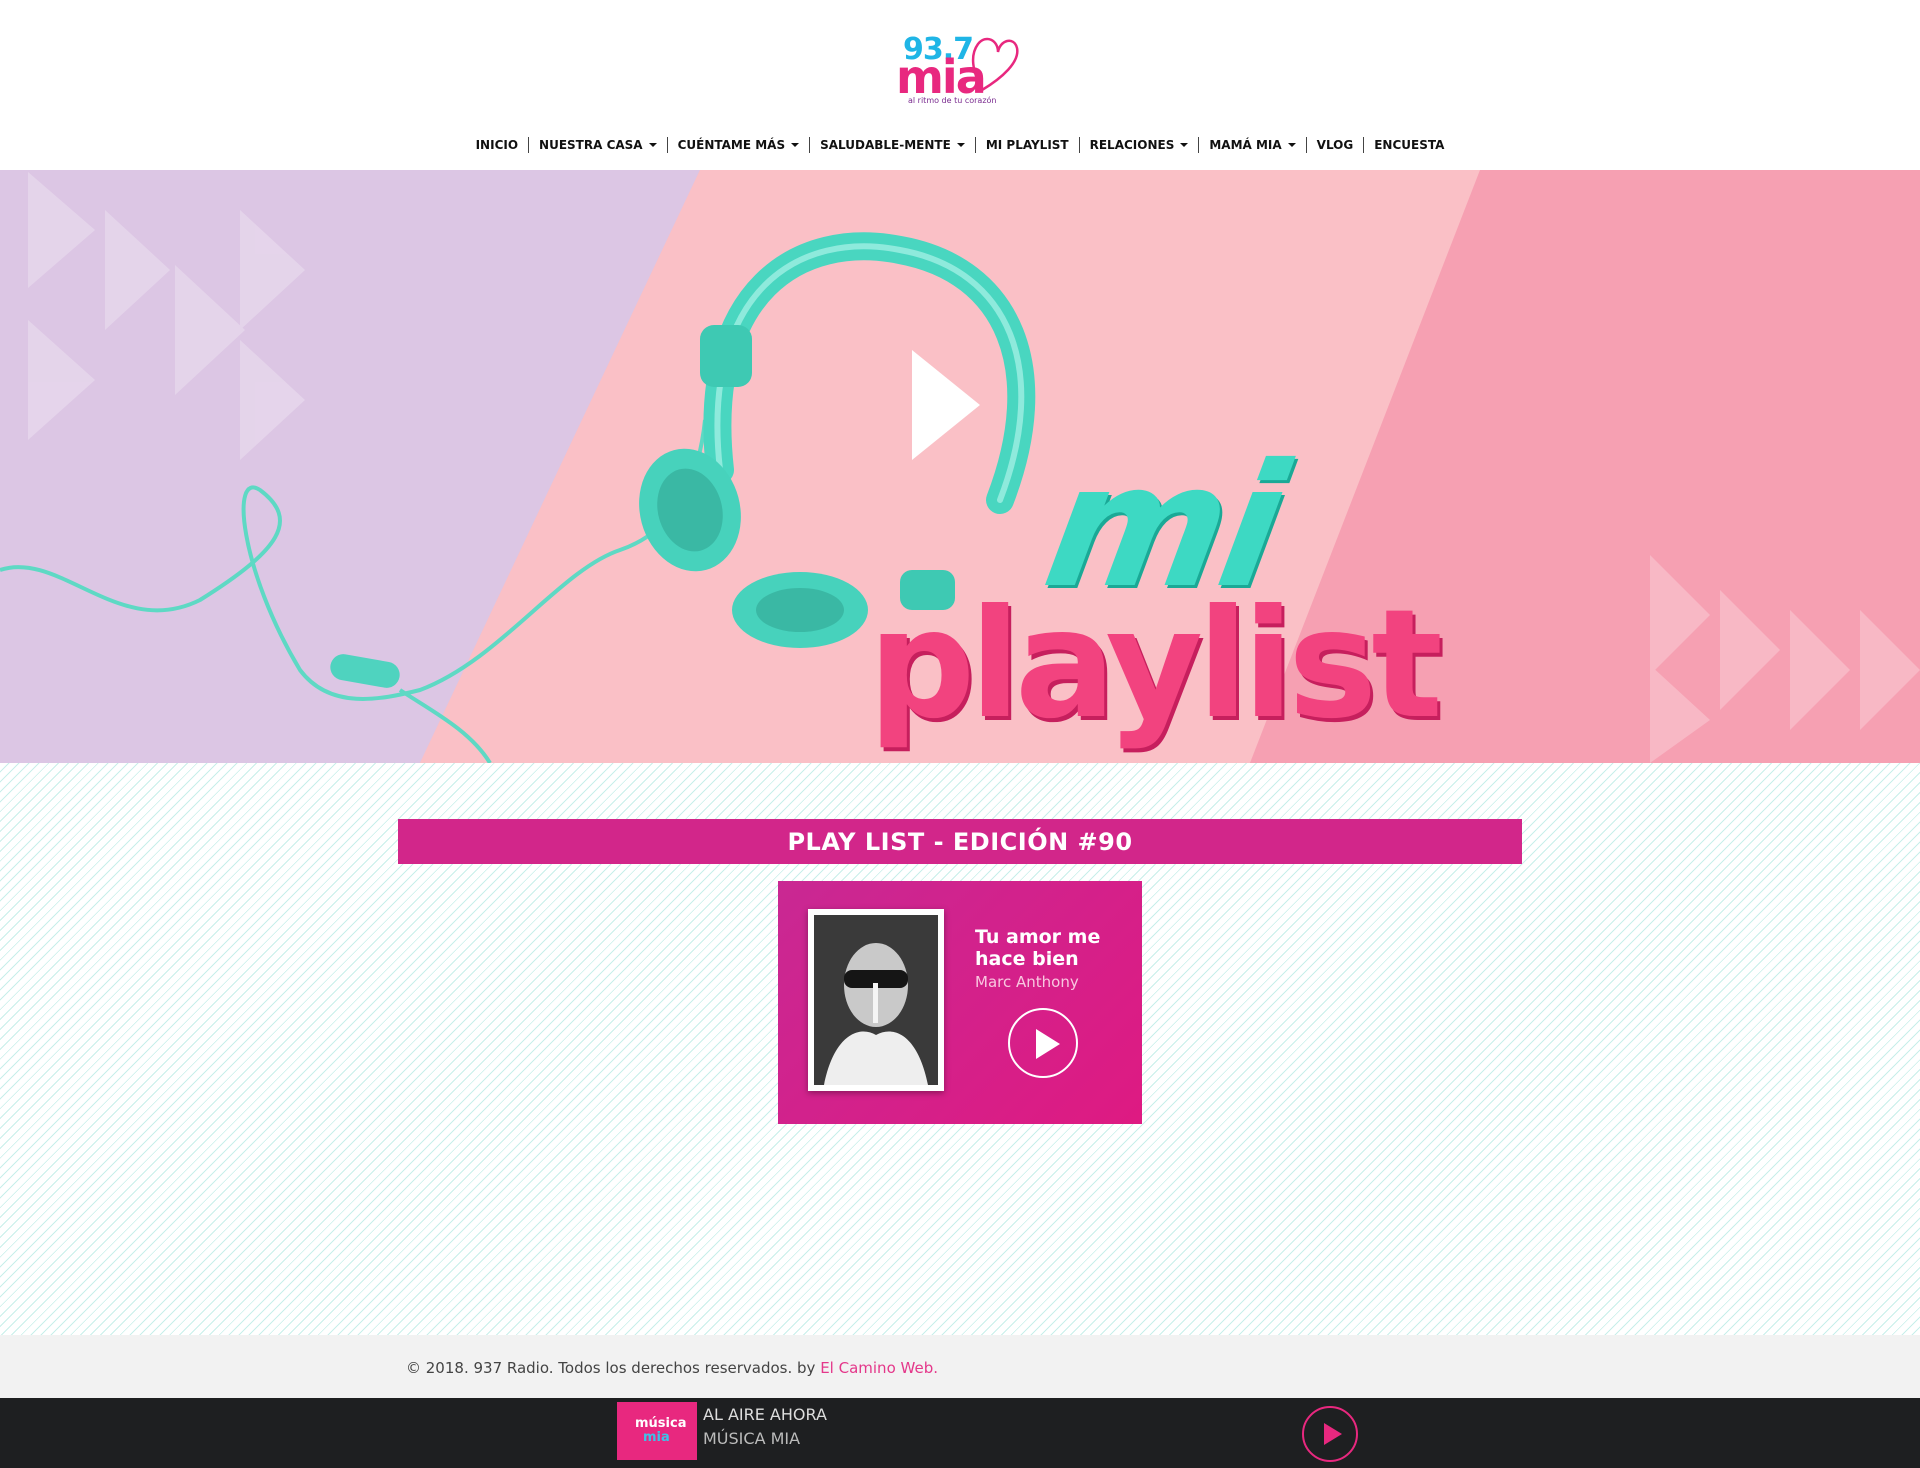 The image size is (1920, 1468). Describe the element at coordinates (1043, 1043) in the screenshot. I see `play-circle-icon` at that location.